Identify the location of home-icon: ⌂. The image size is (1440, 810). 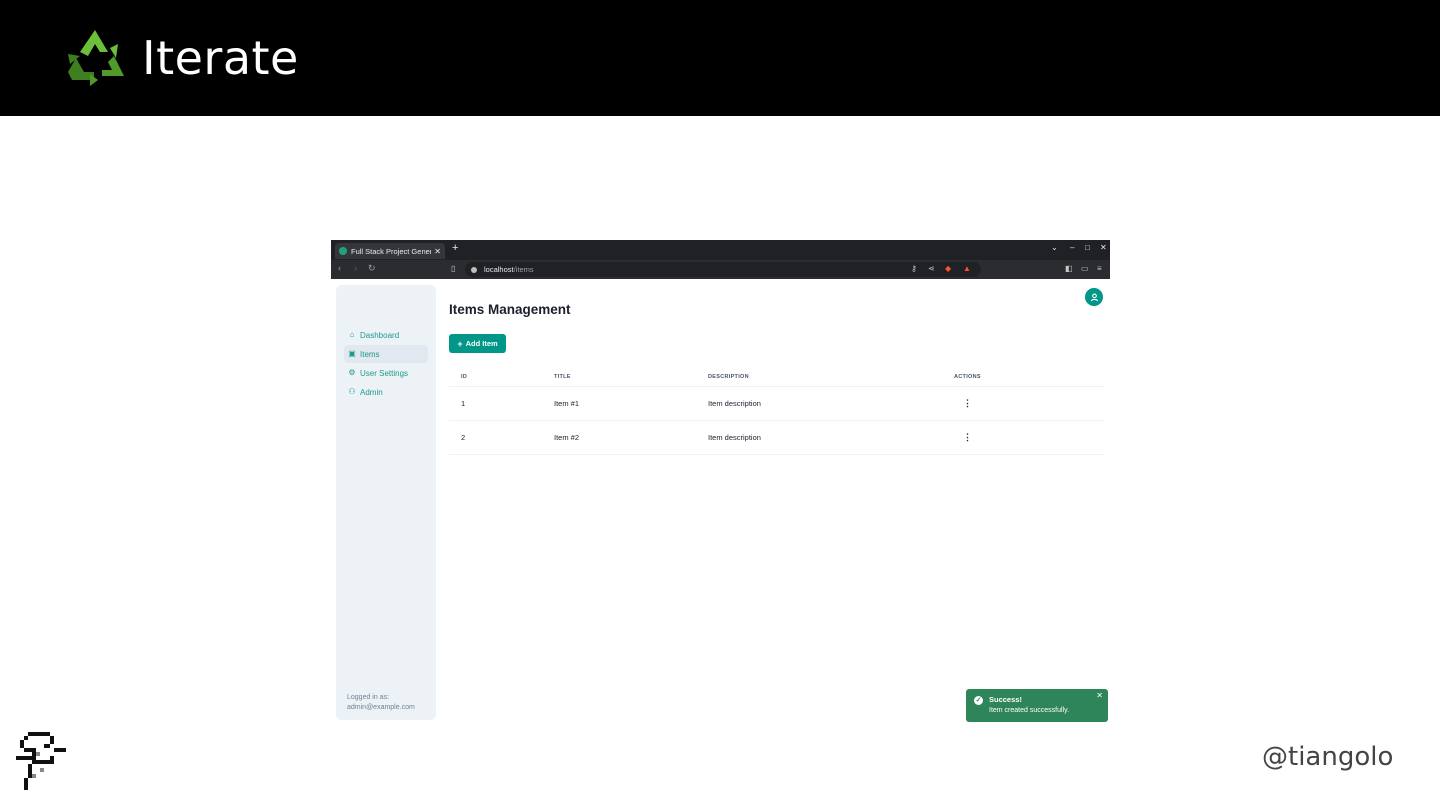
(352, 334).